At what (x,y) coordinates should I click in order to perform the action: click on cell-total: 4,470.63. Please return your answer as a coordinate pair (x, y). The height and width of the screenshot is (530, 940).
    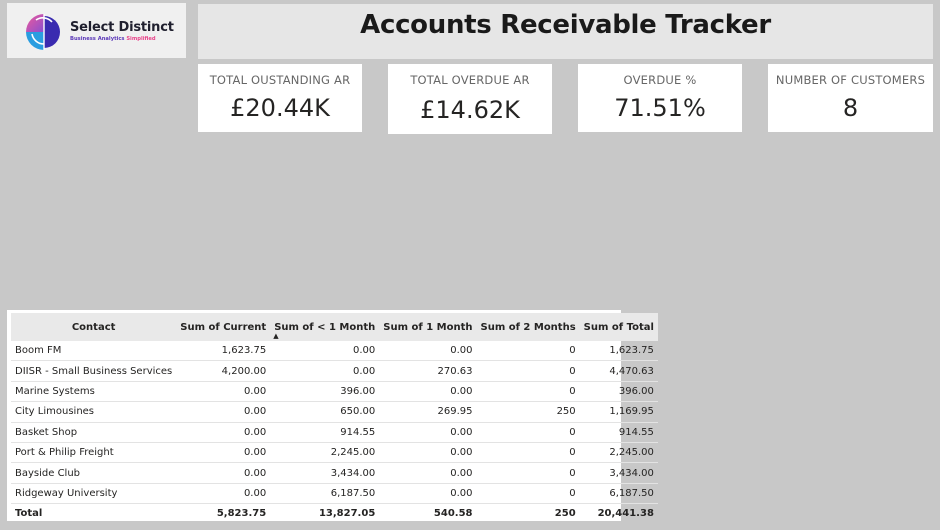
    Looking at the image, I should click on (618, 371).